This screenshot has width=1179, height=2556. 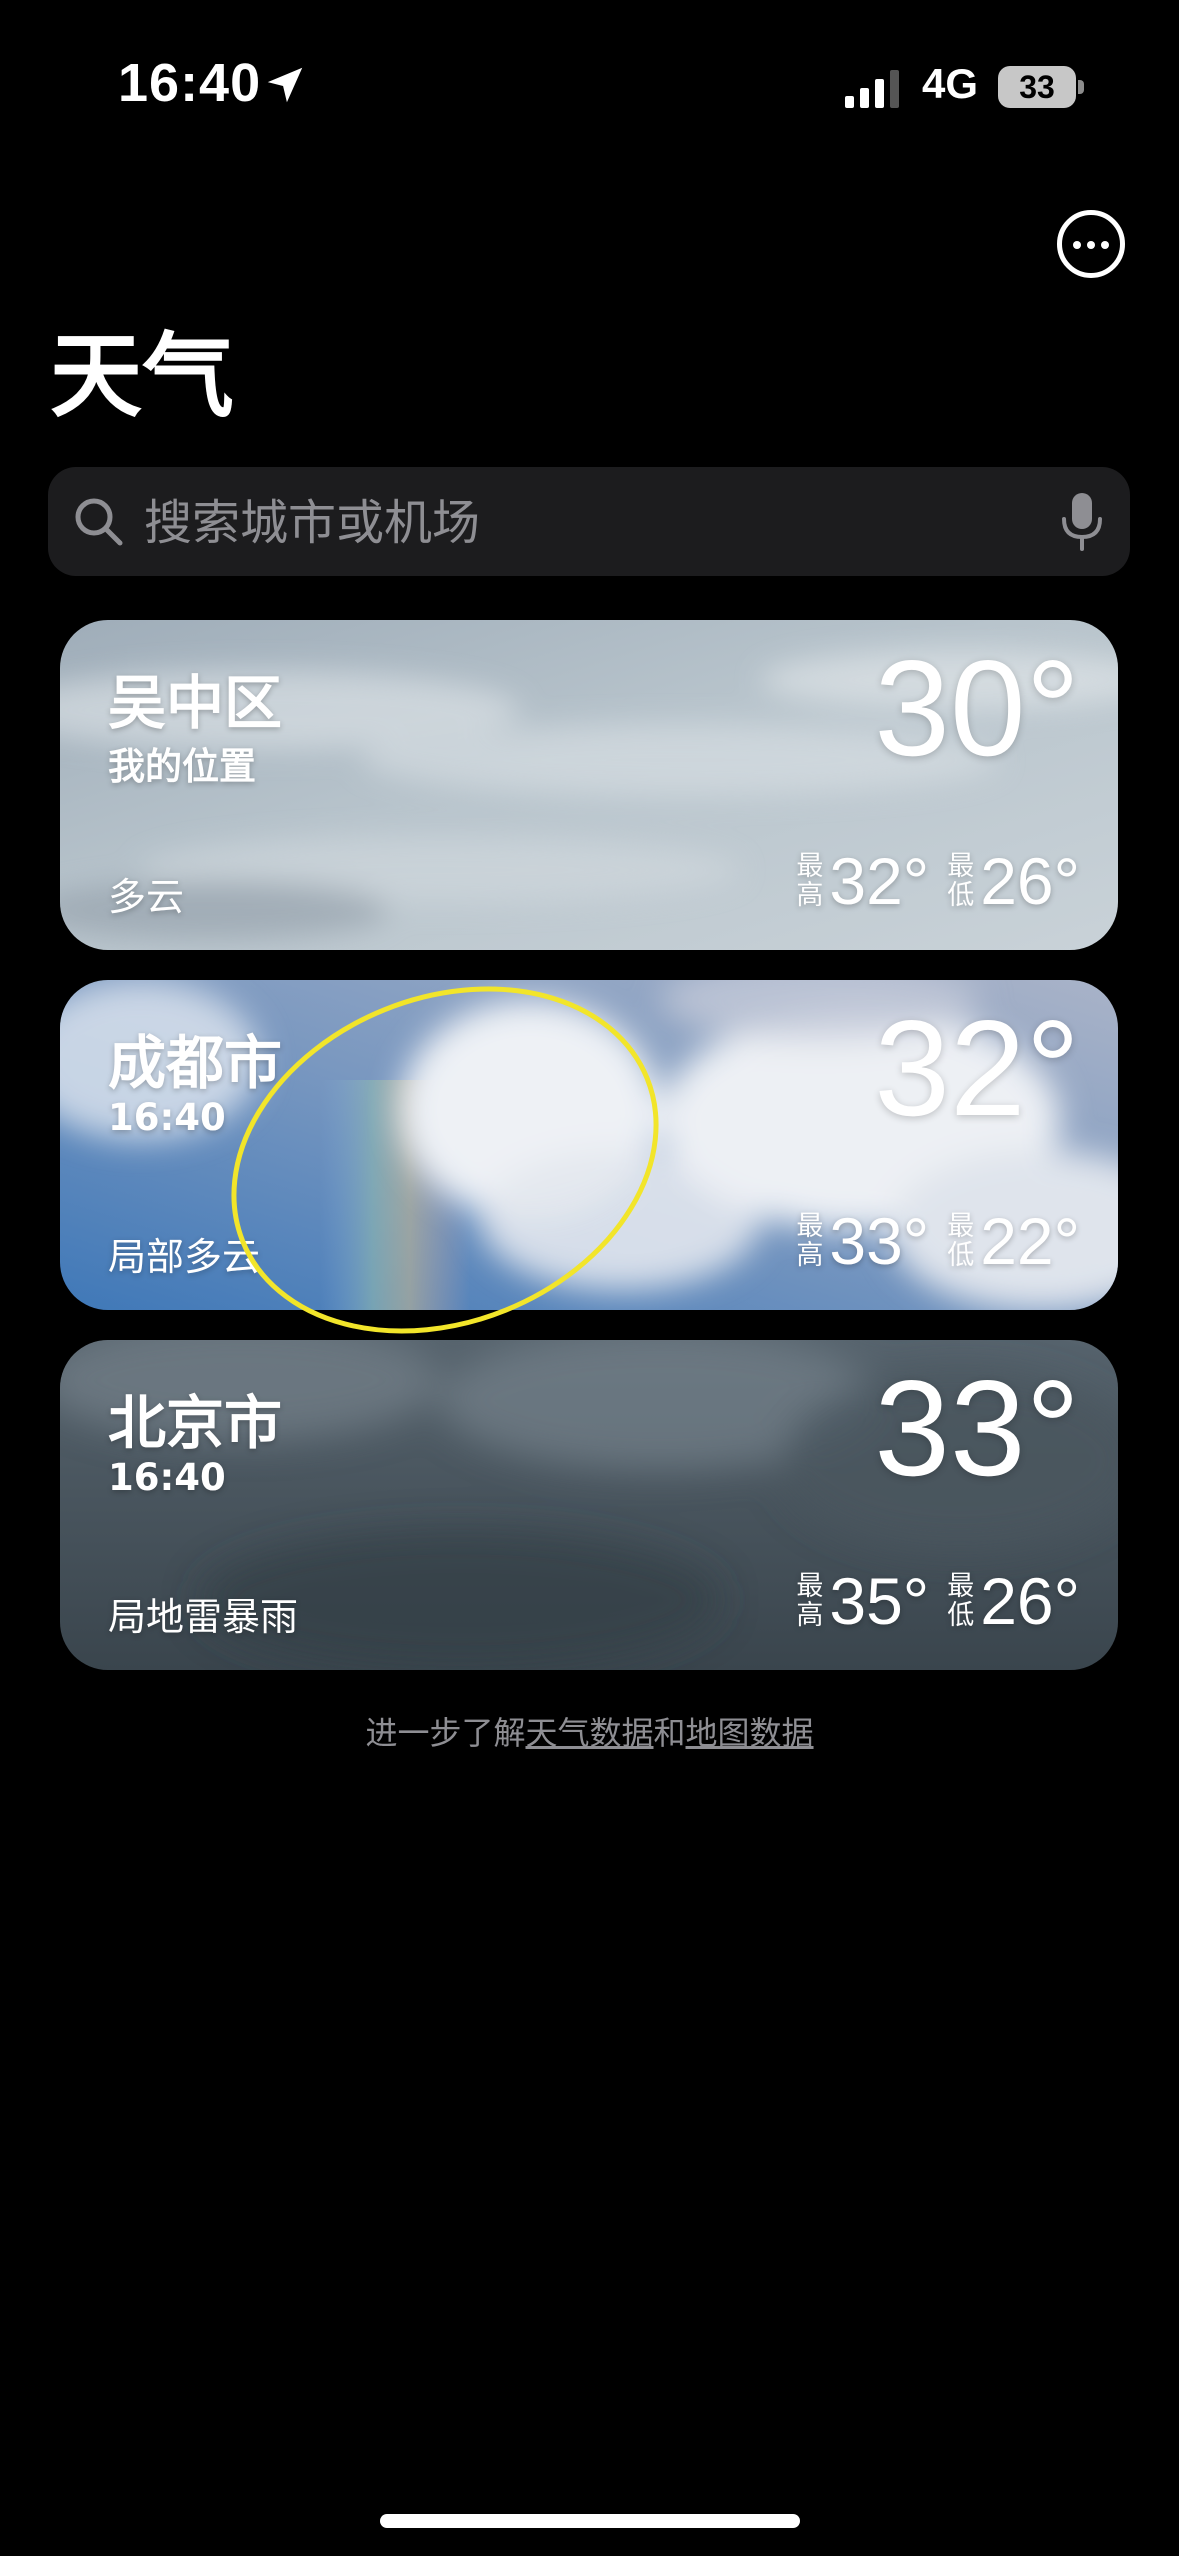 What do you see at coordinates (445, 1733) in the screenshot?
I see `attribution-prefix: 进一步了解` at bounding box center [445, 1733].